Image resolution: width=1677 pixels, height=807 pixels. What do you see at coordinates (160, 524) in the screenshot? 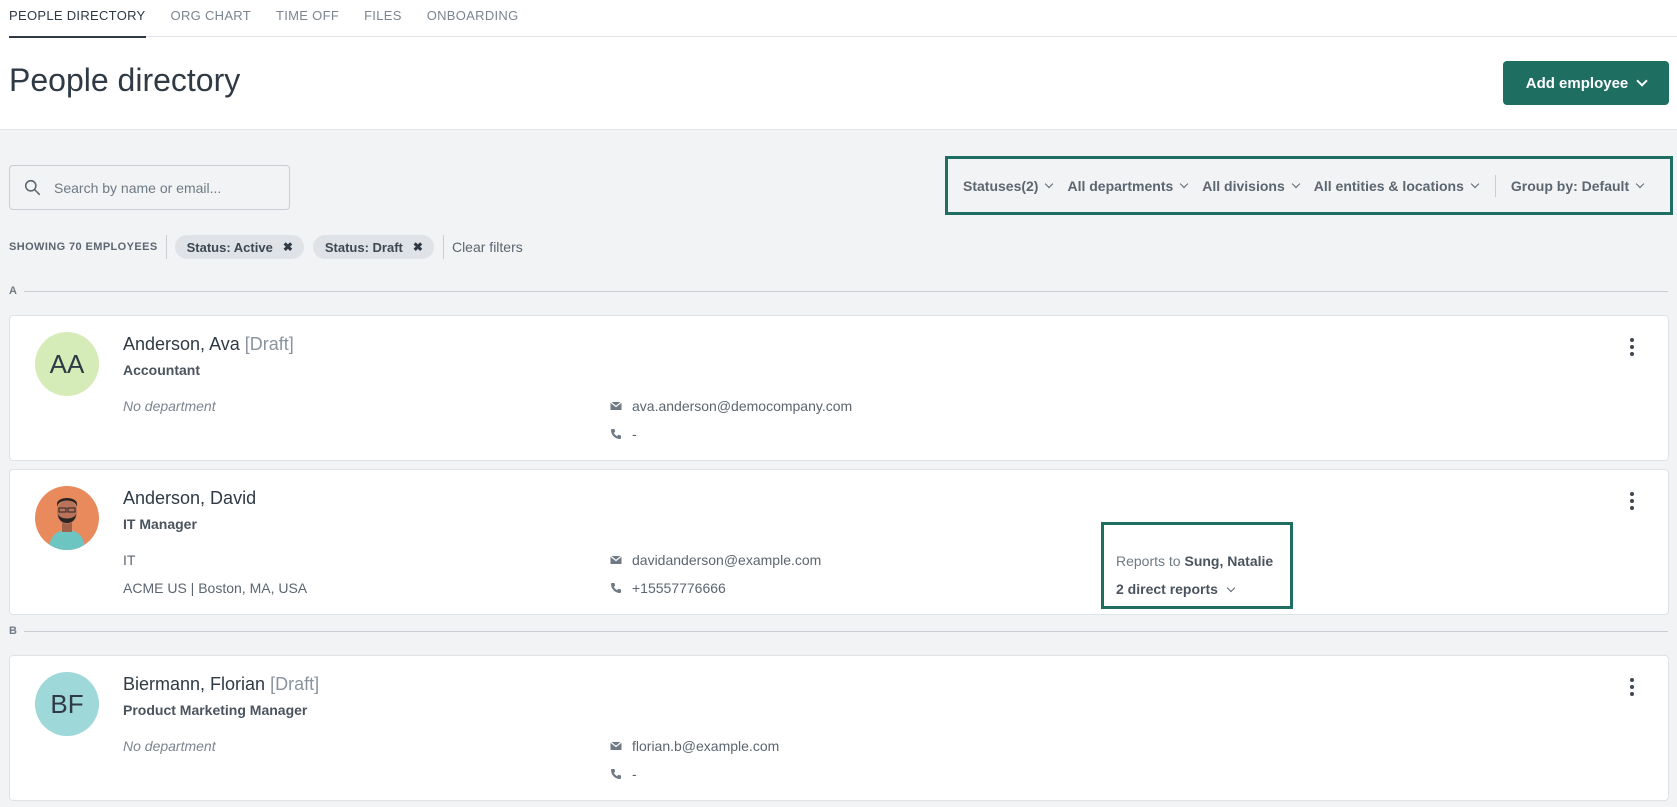
I see `employee-role: IT Manager` at bounding box center [160, 524].